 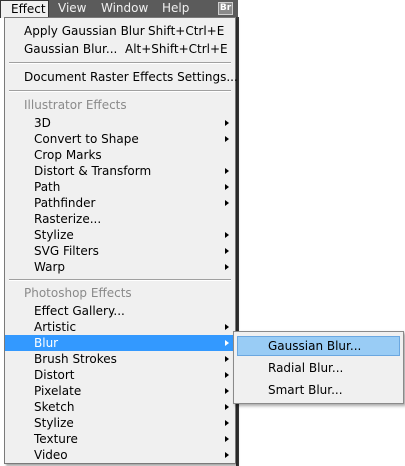 What do you see at coordinates (175, 9) in the screenshot?
I see `menu-help: Help` at bounding box center [175, 9].